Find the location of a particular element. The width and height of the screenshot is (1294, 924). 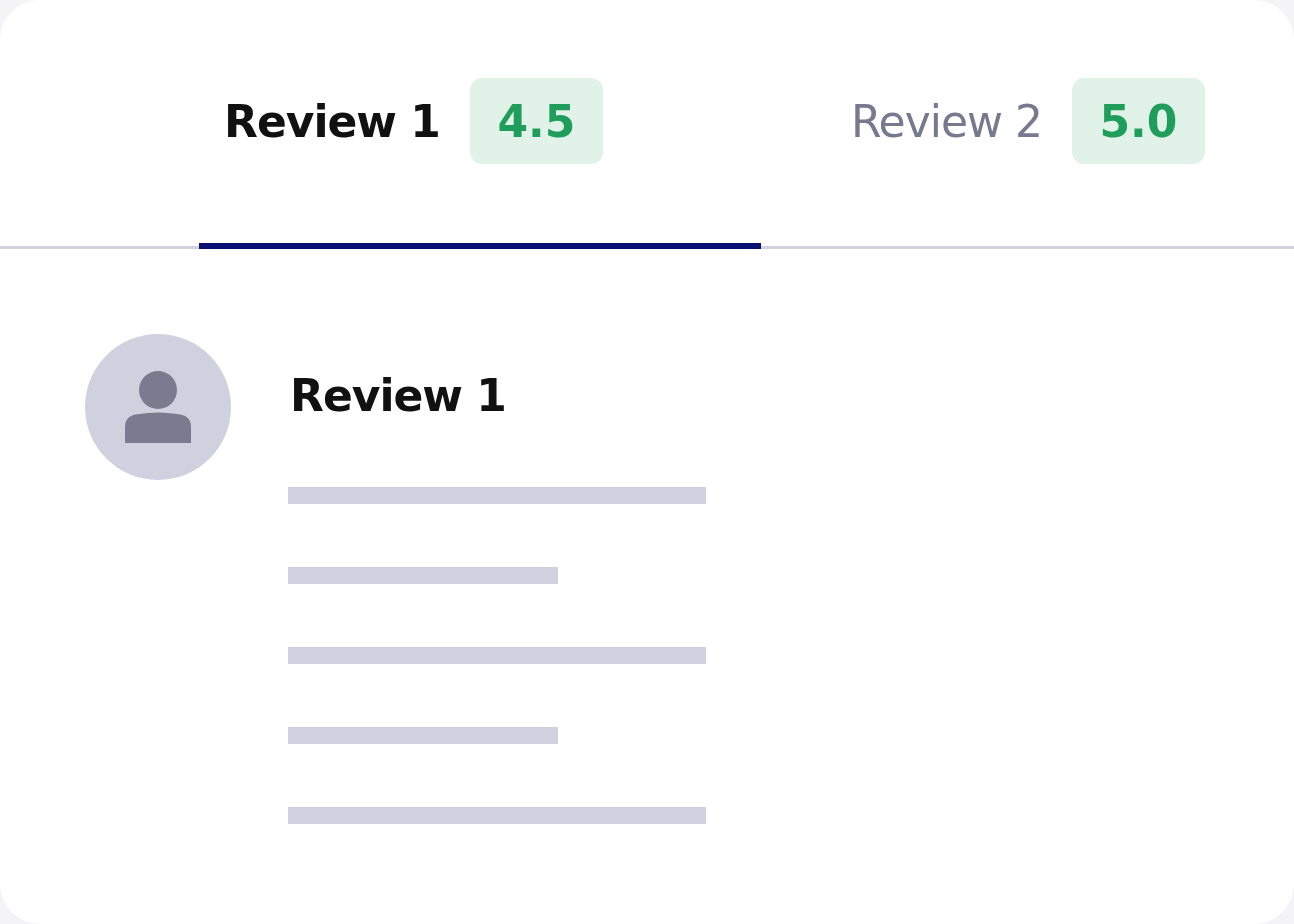

review-title: Review 1 is located at coordinates (398, 395).